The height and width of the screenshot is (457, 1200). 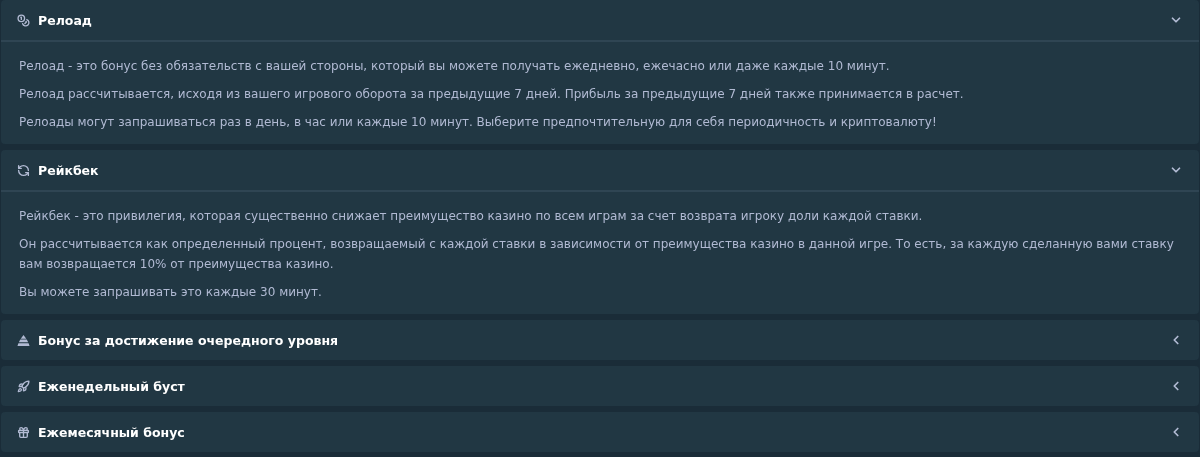 What do you see at coordinates (65, 20) in the screenshot?
I see `section-title: Релоад` at bounding box center [65, 20].